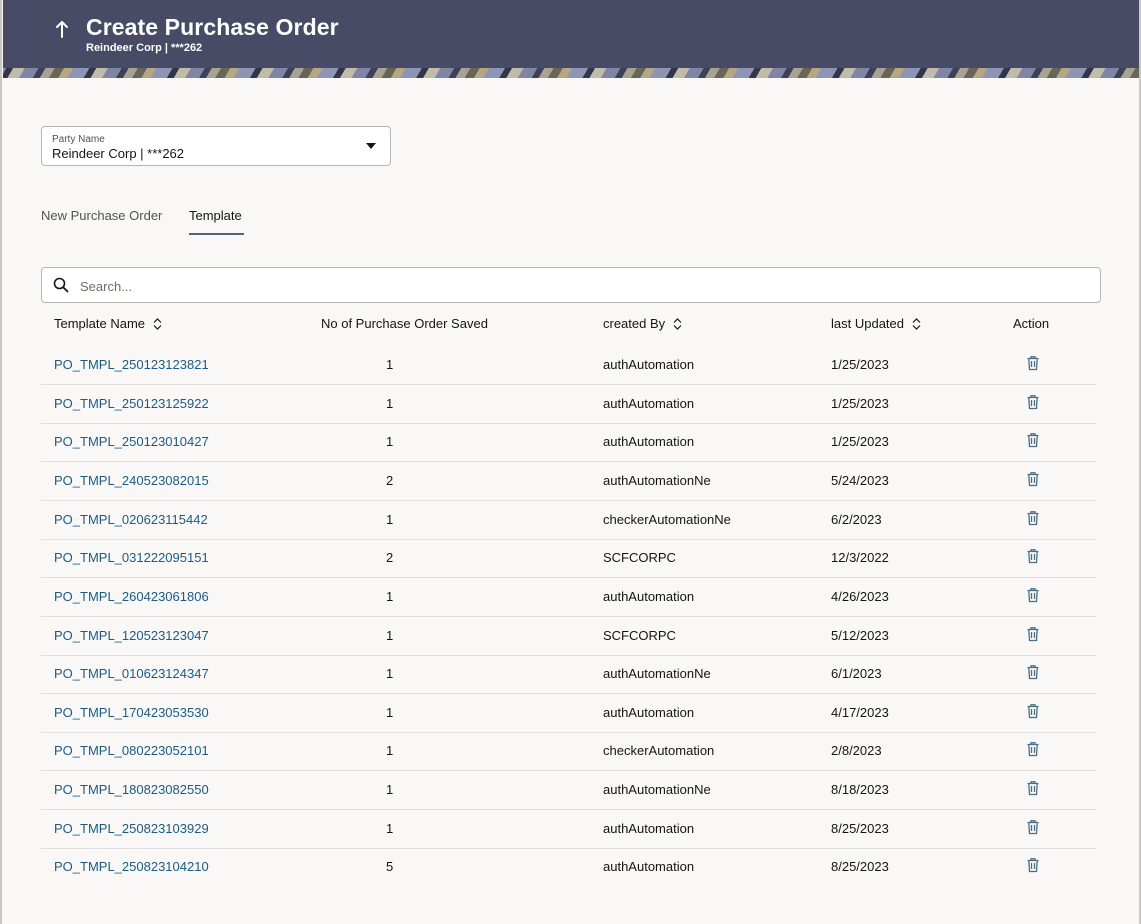 This screenshot has height=924, width=1141. I want to click on column-header-label: No of Purchase Order Saved, so click(404, 323).